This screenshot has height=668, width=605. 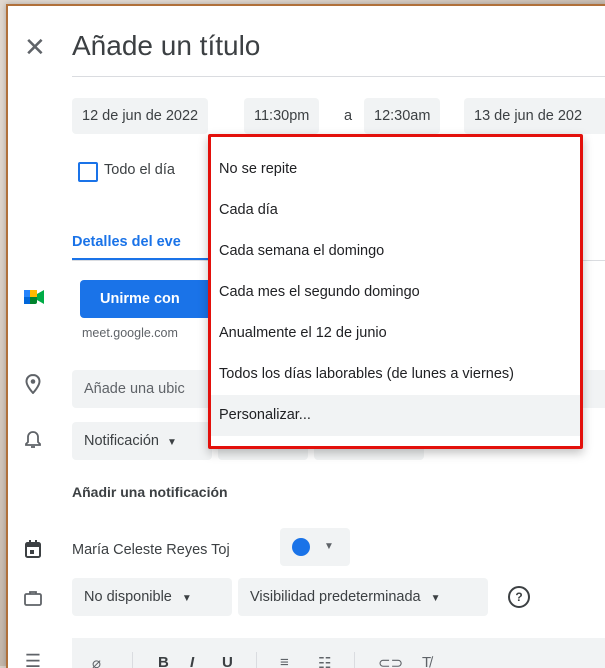 What do you see at coordinates (402, 116) in the screenshot?
I see `end-time-chip: 12:30am` at bounding box center [402, 116].